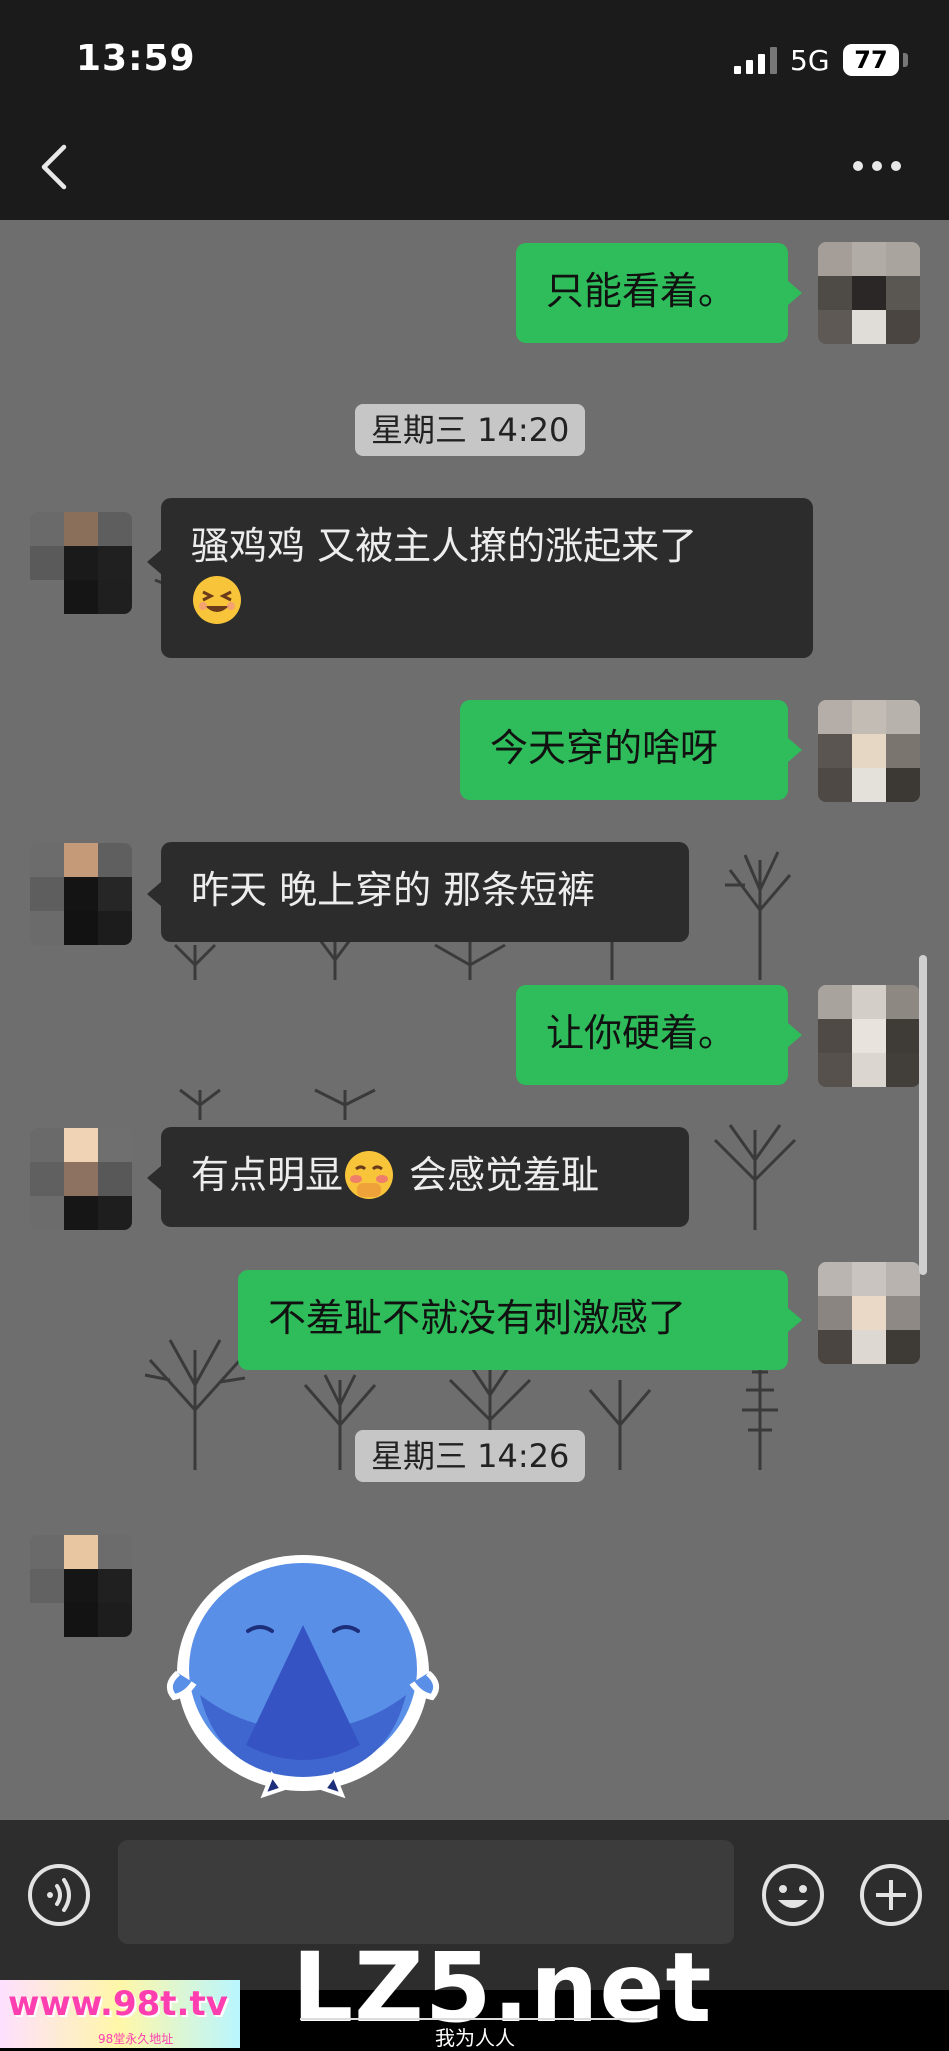  Describe the element at coordinates (793, 1895) in the screenshot. I see `smiley-icon` at that location.